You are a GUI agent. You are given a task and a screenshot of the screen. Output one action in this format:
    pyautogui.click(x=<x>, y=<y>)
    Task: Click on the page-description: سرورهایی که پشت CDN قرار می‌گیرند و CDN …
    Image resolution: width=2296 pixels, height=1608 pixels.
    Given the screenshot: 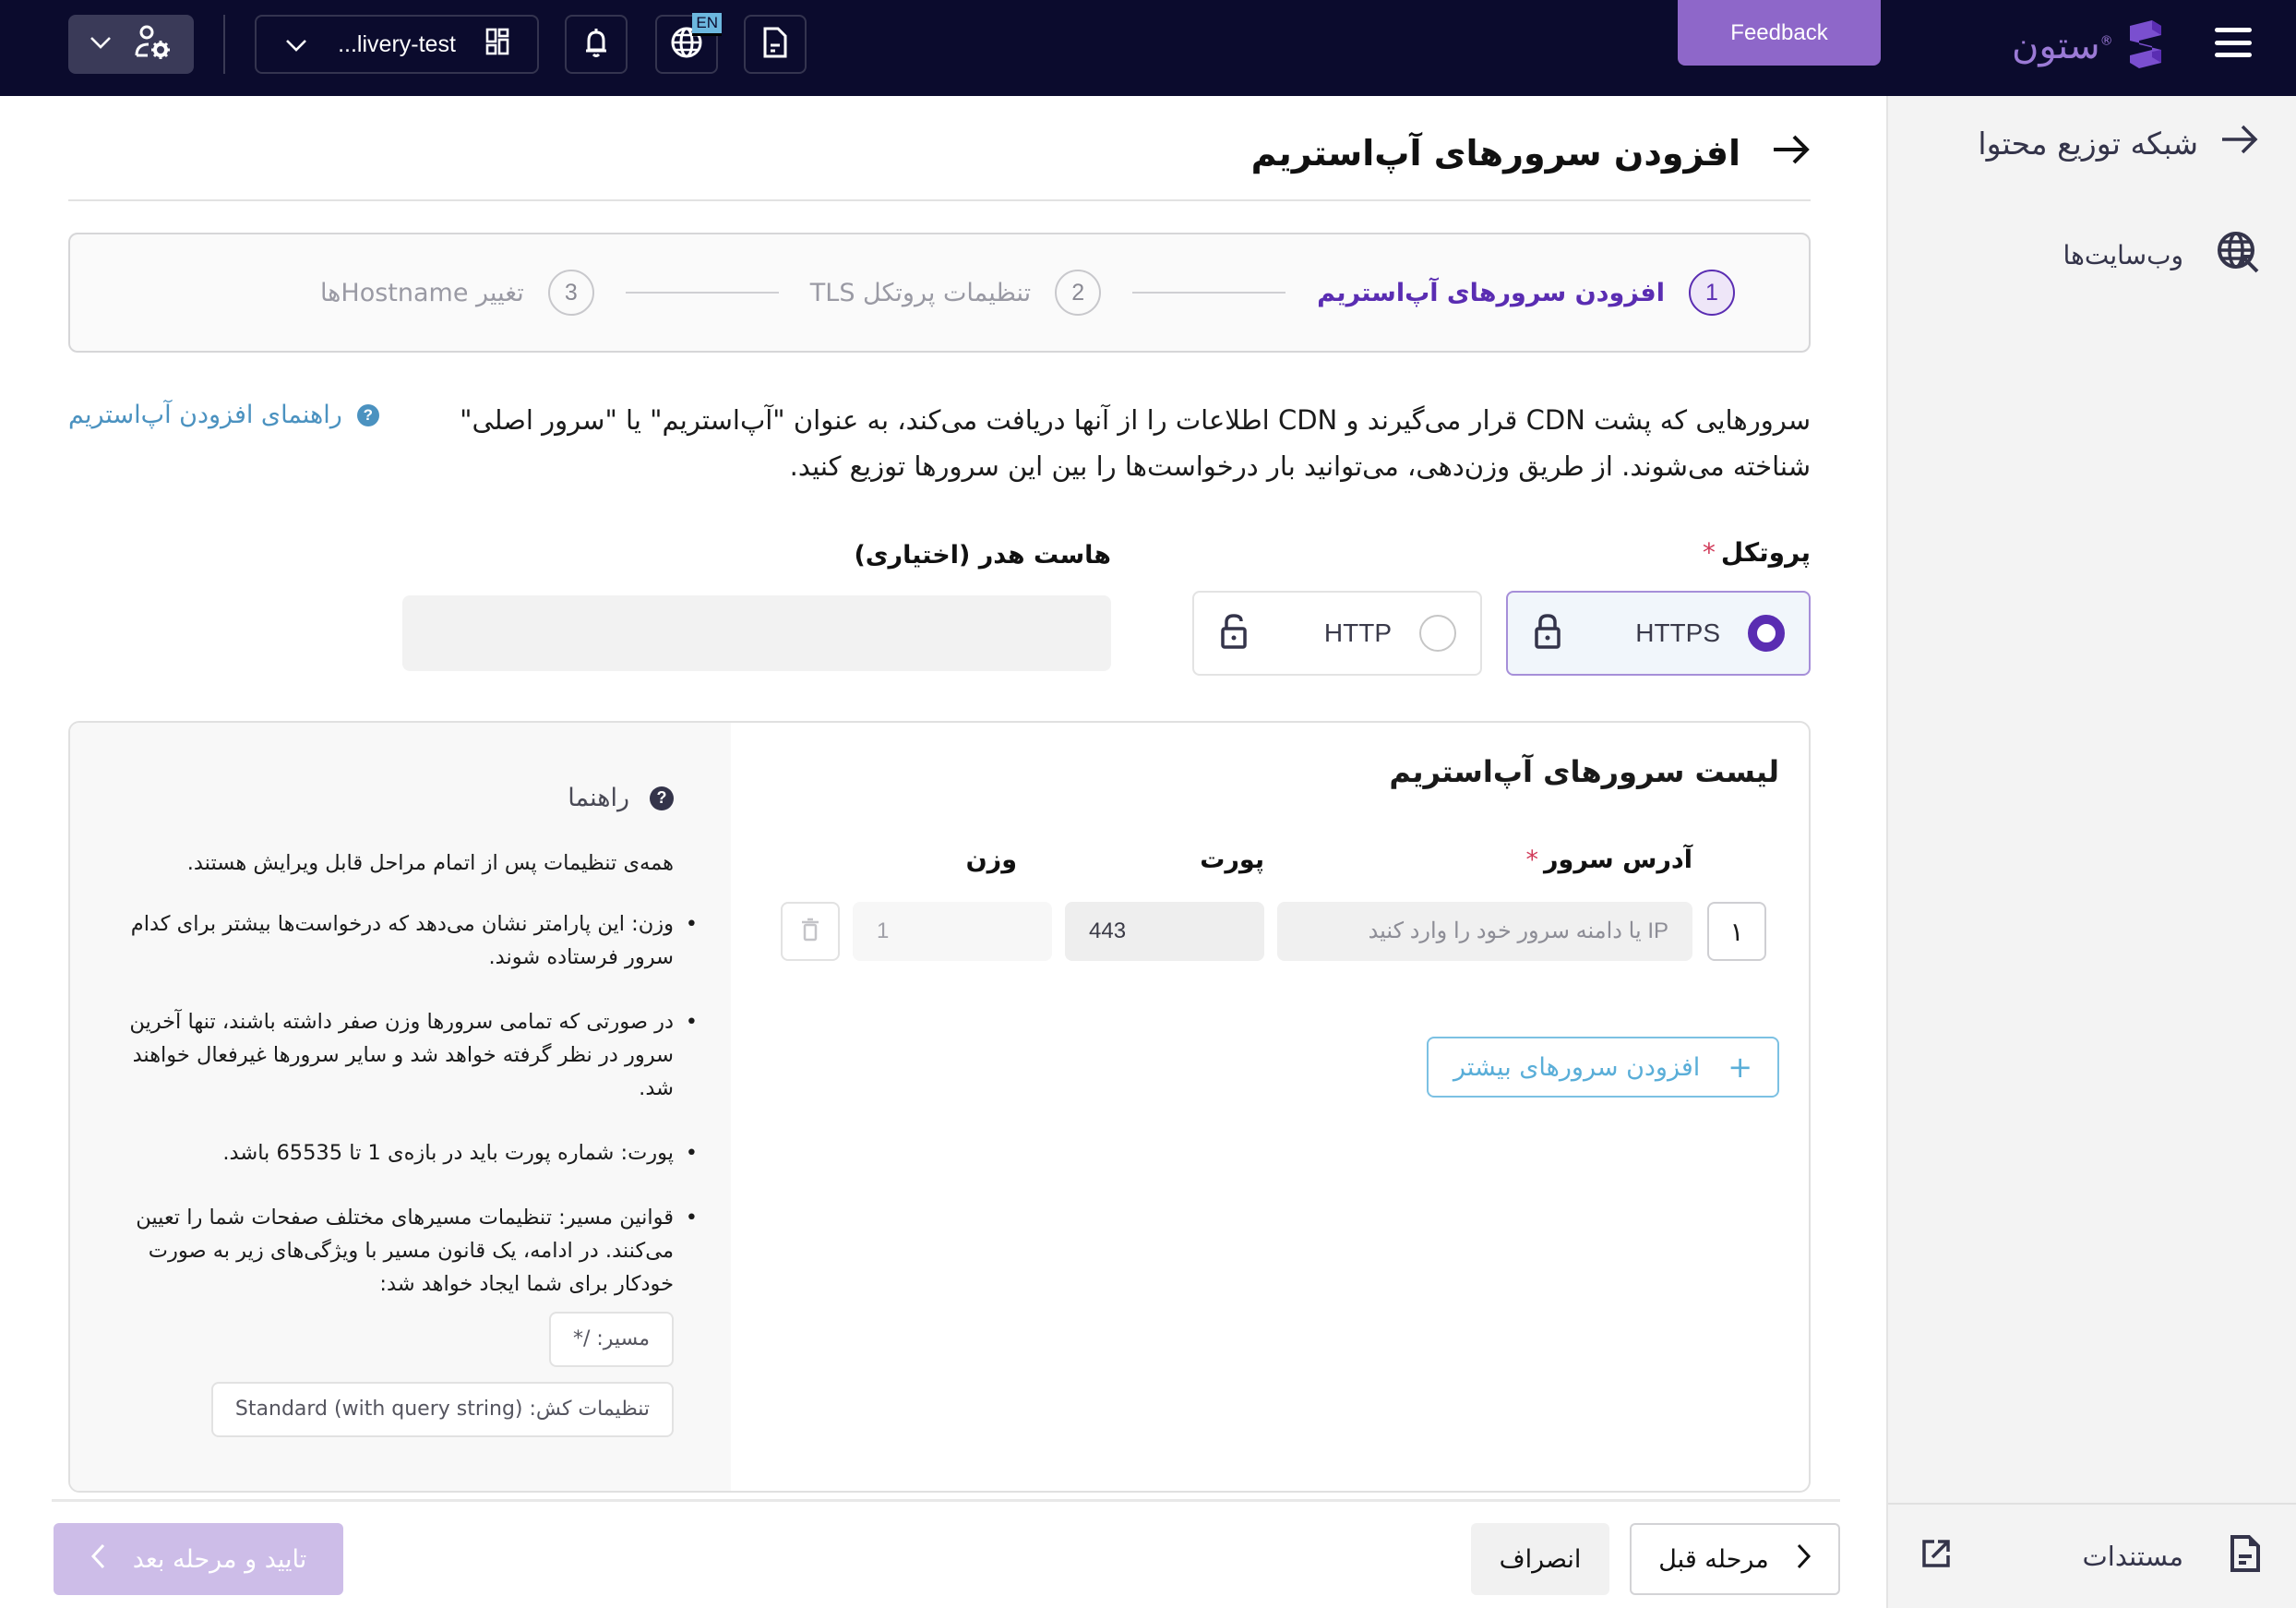 What is the action you would take?
    pyautogui.click(x=1135, y=443)
    